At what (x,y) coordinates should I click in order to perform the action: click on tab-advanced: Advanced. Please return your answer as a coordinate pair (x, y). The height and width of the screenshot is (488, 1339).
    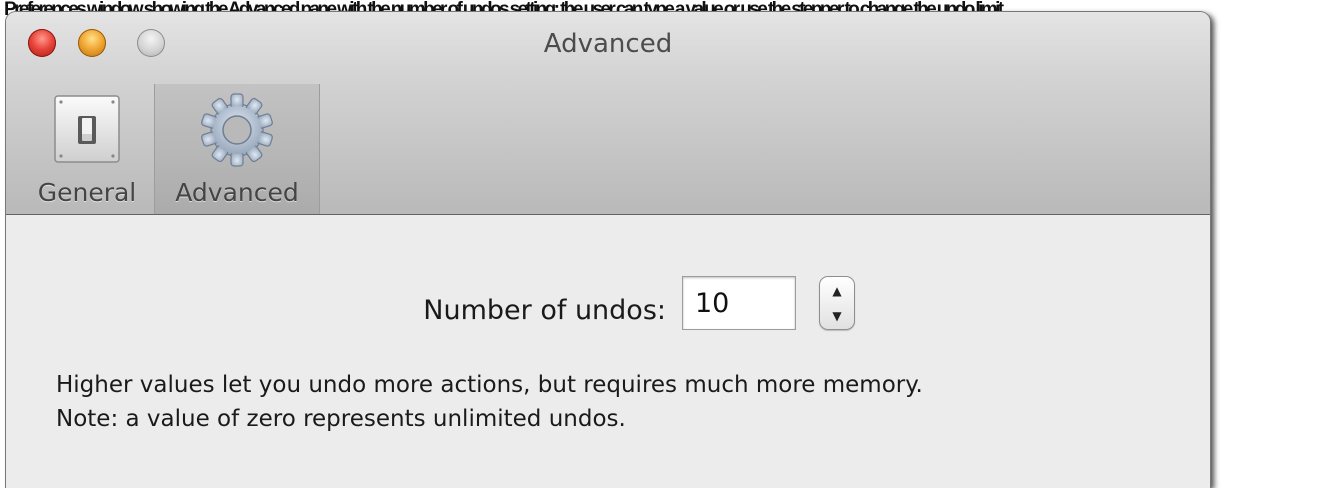
    Looking at the image, I should click on (237, 149).